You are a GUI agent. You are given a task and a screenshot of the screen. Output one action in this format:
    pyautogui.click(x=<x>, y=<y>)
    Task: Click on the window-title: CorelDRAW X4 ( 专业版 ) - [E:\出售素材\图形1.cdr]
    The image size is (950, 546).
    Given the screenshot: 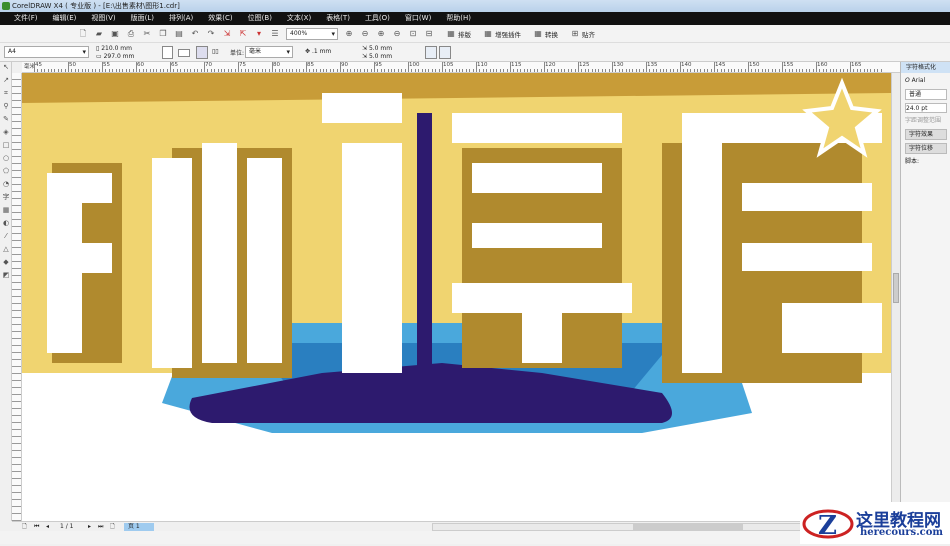 What is the action you would take?
    pyautogui.click(x=96, y=6)
    